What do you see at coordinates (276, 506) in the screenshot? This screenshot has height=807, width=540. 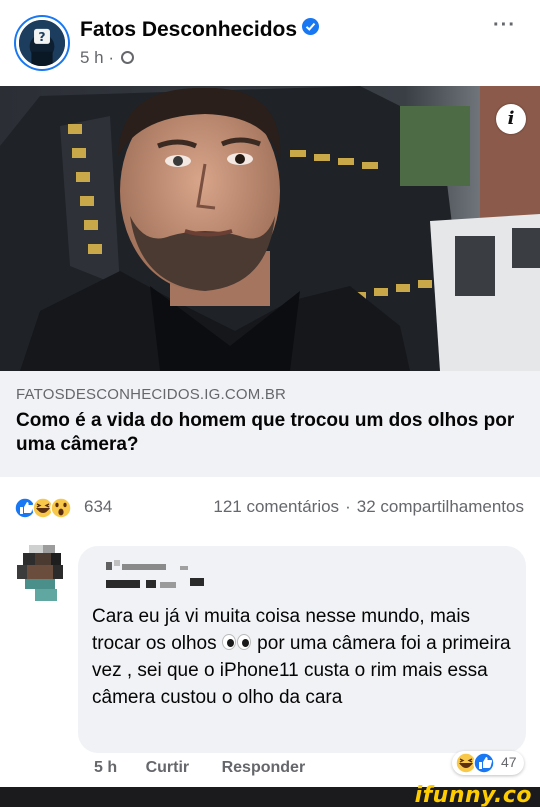 I see `comments-count: 121 comentários` at bounding box center [276, 506].